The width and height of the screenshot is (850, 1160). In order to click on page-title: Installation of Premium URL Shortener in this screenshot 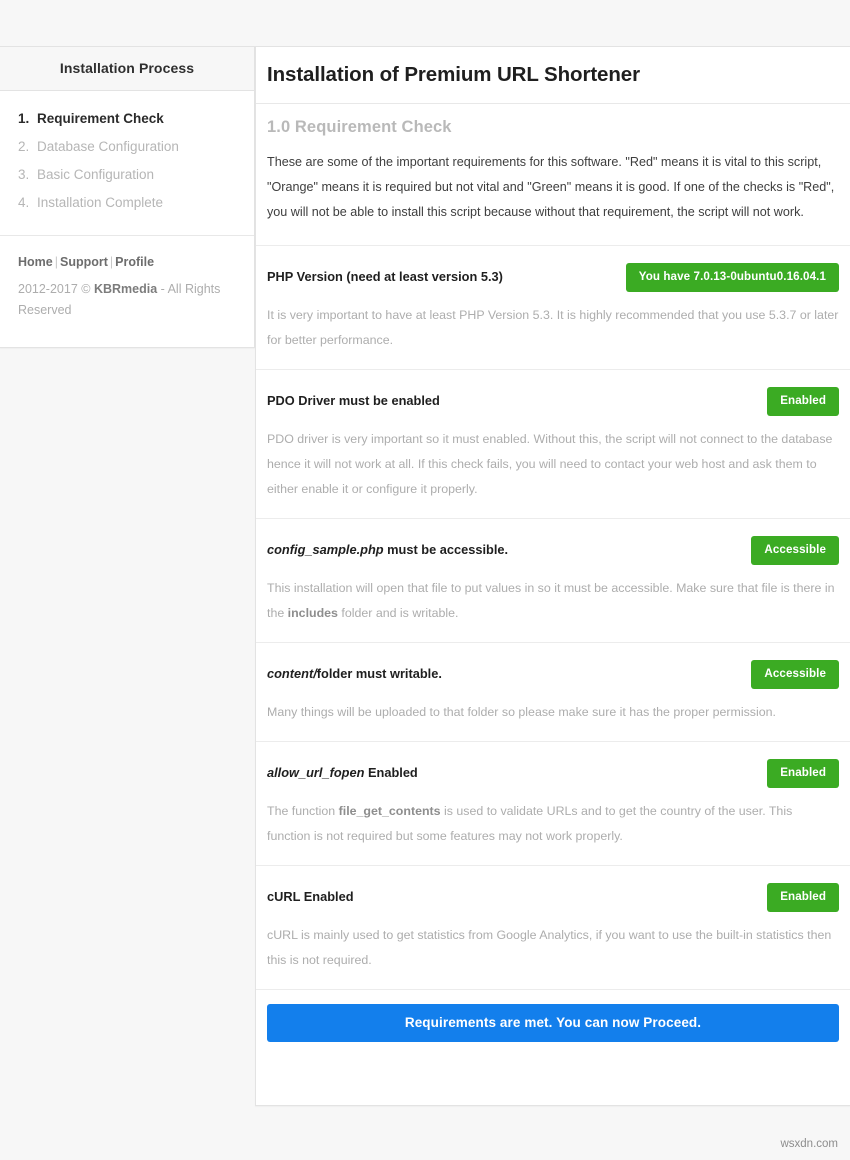, I will do `click(453, 74)`.